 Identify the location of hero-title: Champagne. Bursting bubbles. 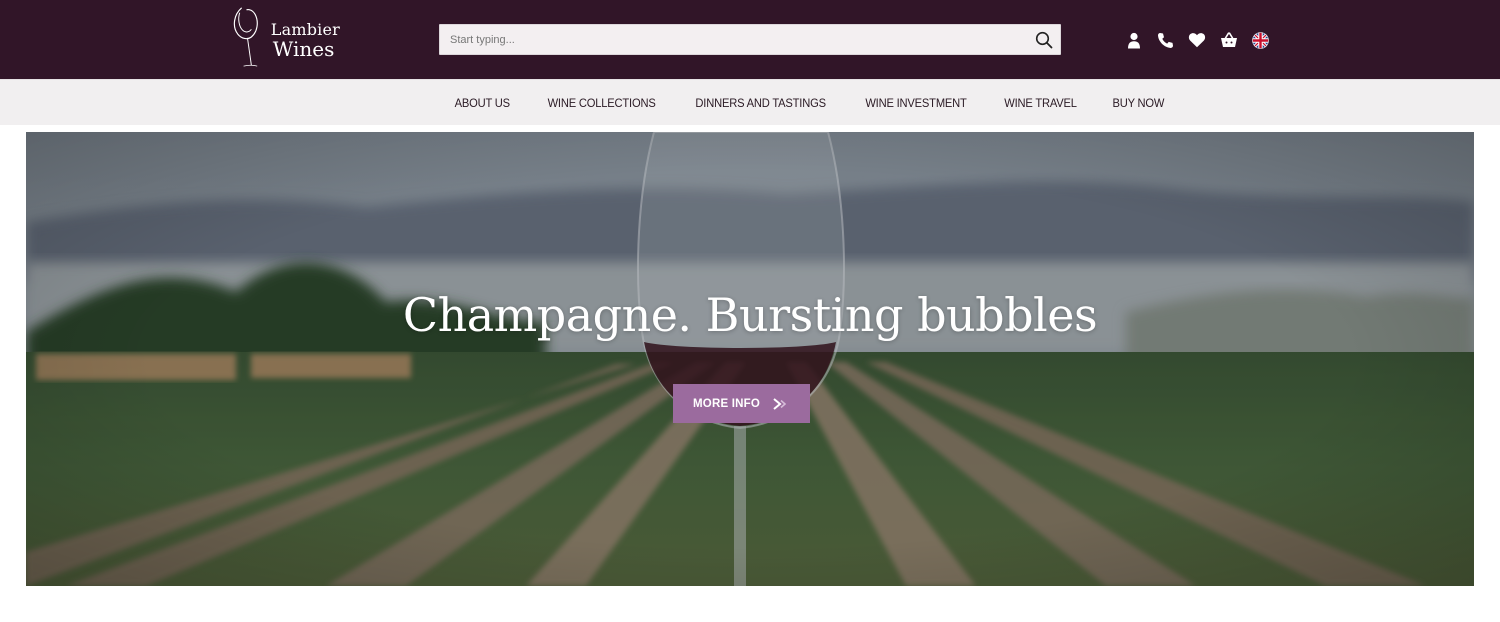
(750, 315).